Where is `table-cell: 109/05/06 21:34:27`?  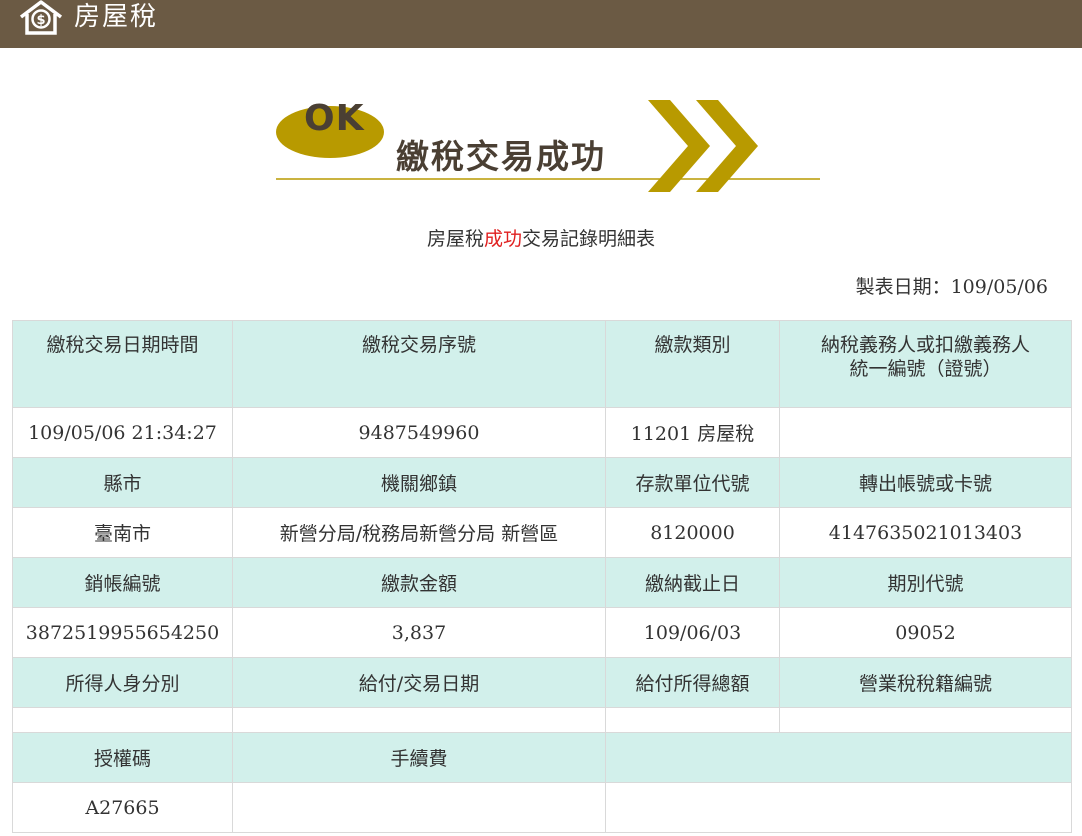 table-cell: 109/05/06 21:34:27 is located at coordinates (122, 432).